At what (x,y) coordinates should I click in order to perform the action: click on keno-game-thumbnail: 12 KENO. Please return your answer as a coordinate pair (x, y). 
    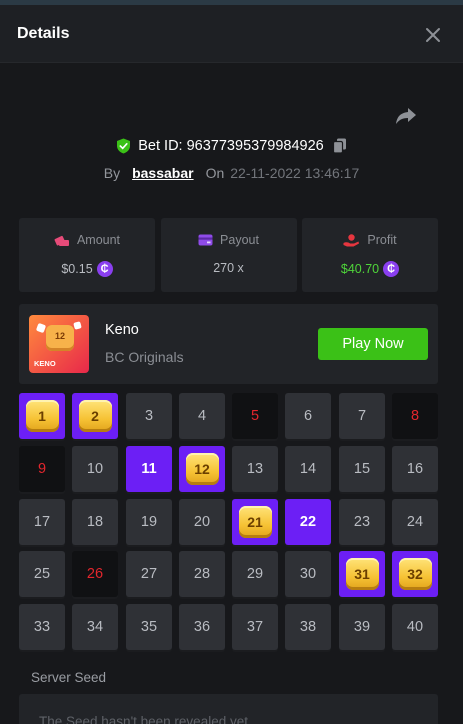
    Looking at the image, I should click on (59, 344).